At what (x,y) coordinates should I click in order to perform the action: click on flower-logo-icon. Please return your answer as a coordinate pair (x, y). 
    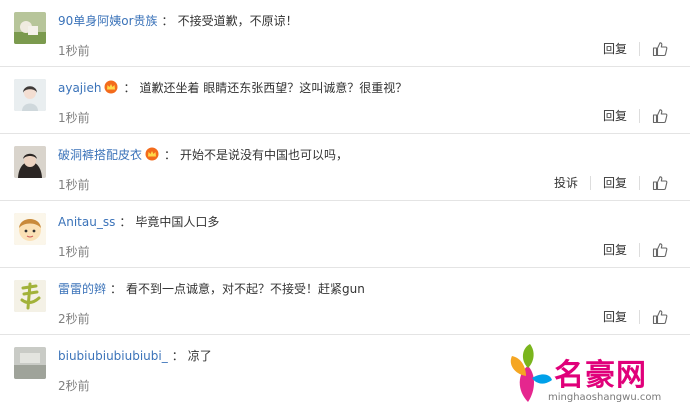
    Looking at the image, I should click on (531, 373).